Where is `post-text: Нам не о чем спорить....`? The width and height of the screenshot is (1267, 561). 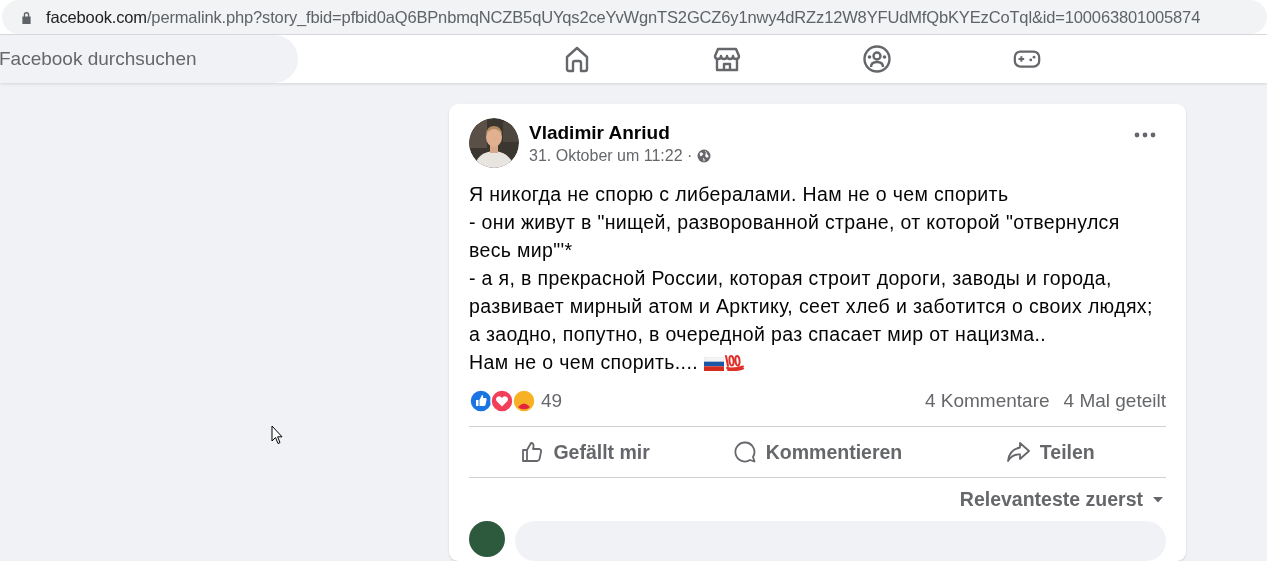 post-text: Нам не о чем спорить.... is located at coordinates (583, 362).